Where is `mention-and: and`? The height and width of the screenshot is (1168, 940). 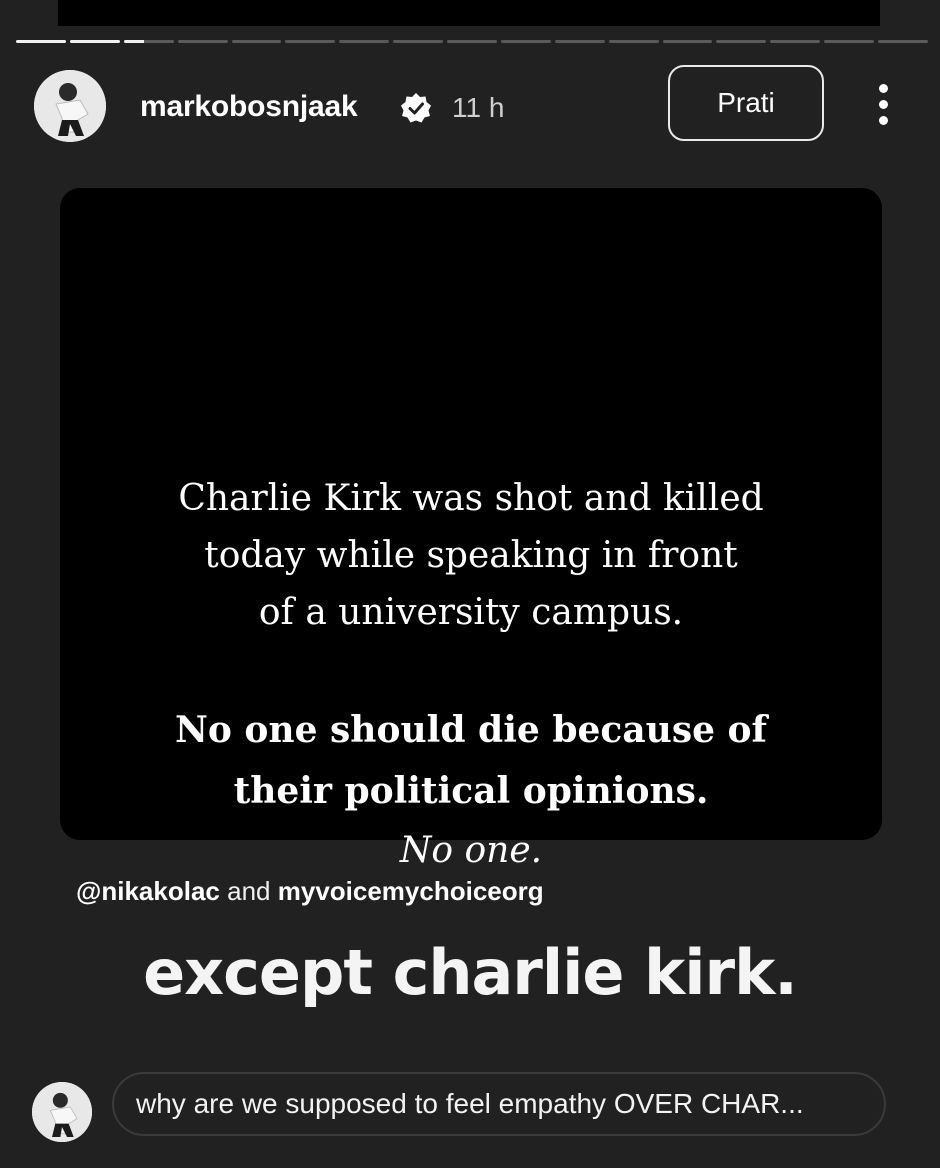
mention-and: and is located at coordinates (249, 891).